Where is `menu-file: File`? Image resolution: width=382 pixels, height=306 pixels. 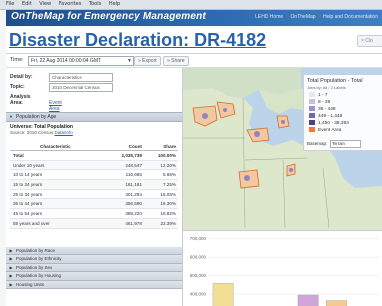
menu-file: File is located at coordinates (10, 4).